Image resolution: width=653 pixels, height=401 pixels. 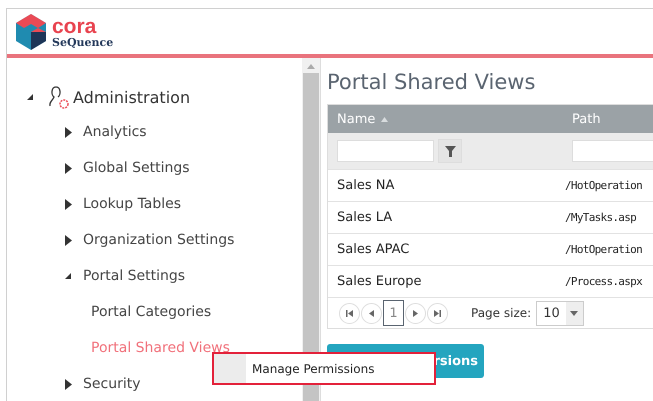 What do you see at coordinates (604, 281) in the screenshot?
I see `table-cell-text: /Process.aspx` at bounding box center [604, 281].